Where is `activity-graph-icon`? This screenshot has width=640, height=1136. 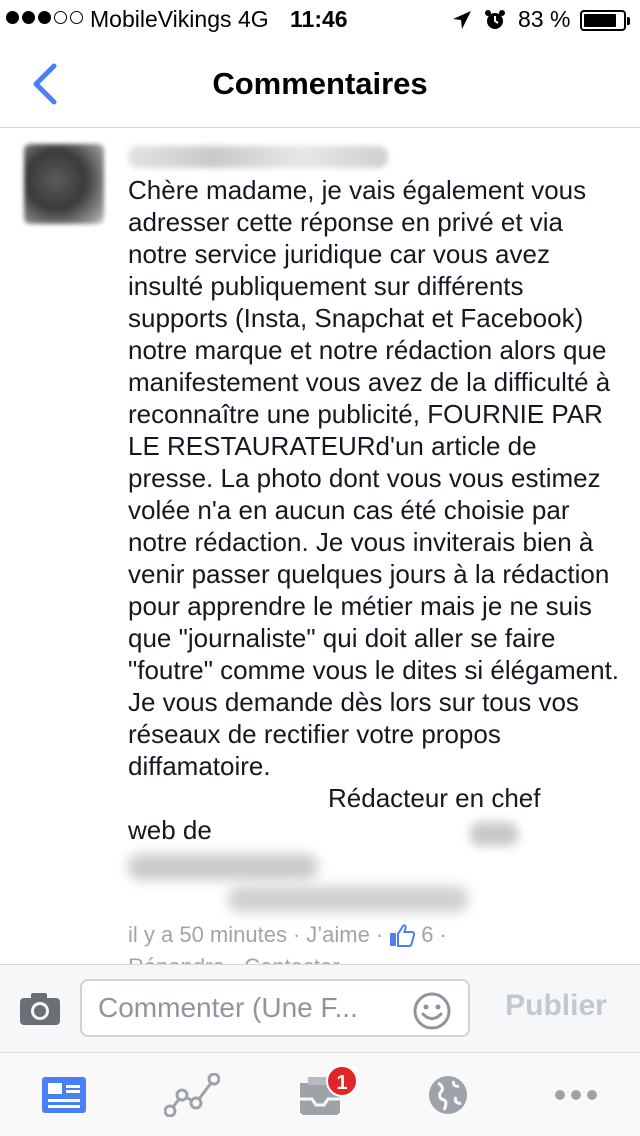
activity-graph-icon is located at coordinates (192, 1094).